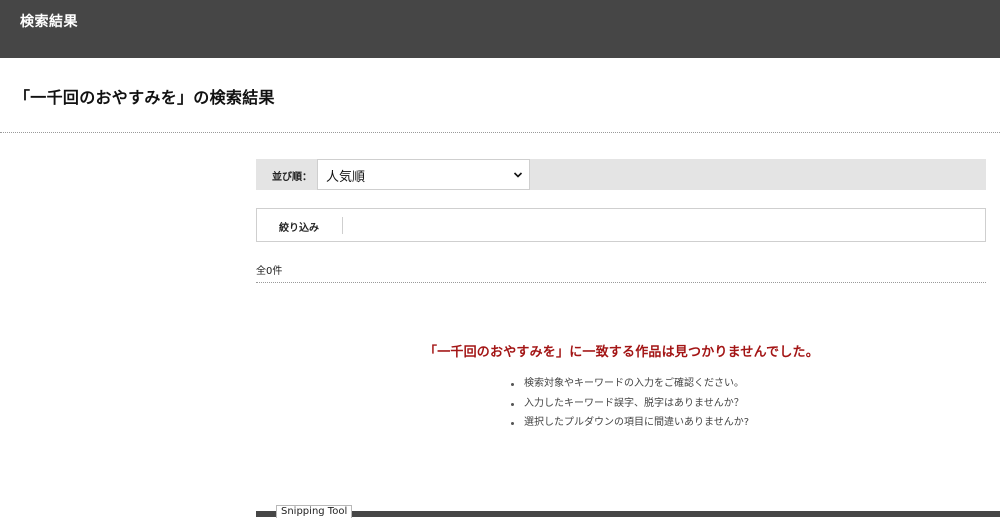 The height and width of the screenshot is (518, 1000). Describe the element at coordinates (637, 422) in the screenshot. I see `search-tip-text: 選択したプルダウンの項目に間違いありませんか?` at that location.